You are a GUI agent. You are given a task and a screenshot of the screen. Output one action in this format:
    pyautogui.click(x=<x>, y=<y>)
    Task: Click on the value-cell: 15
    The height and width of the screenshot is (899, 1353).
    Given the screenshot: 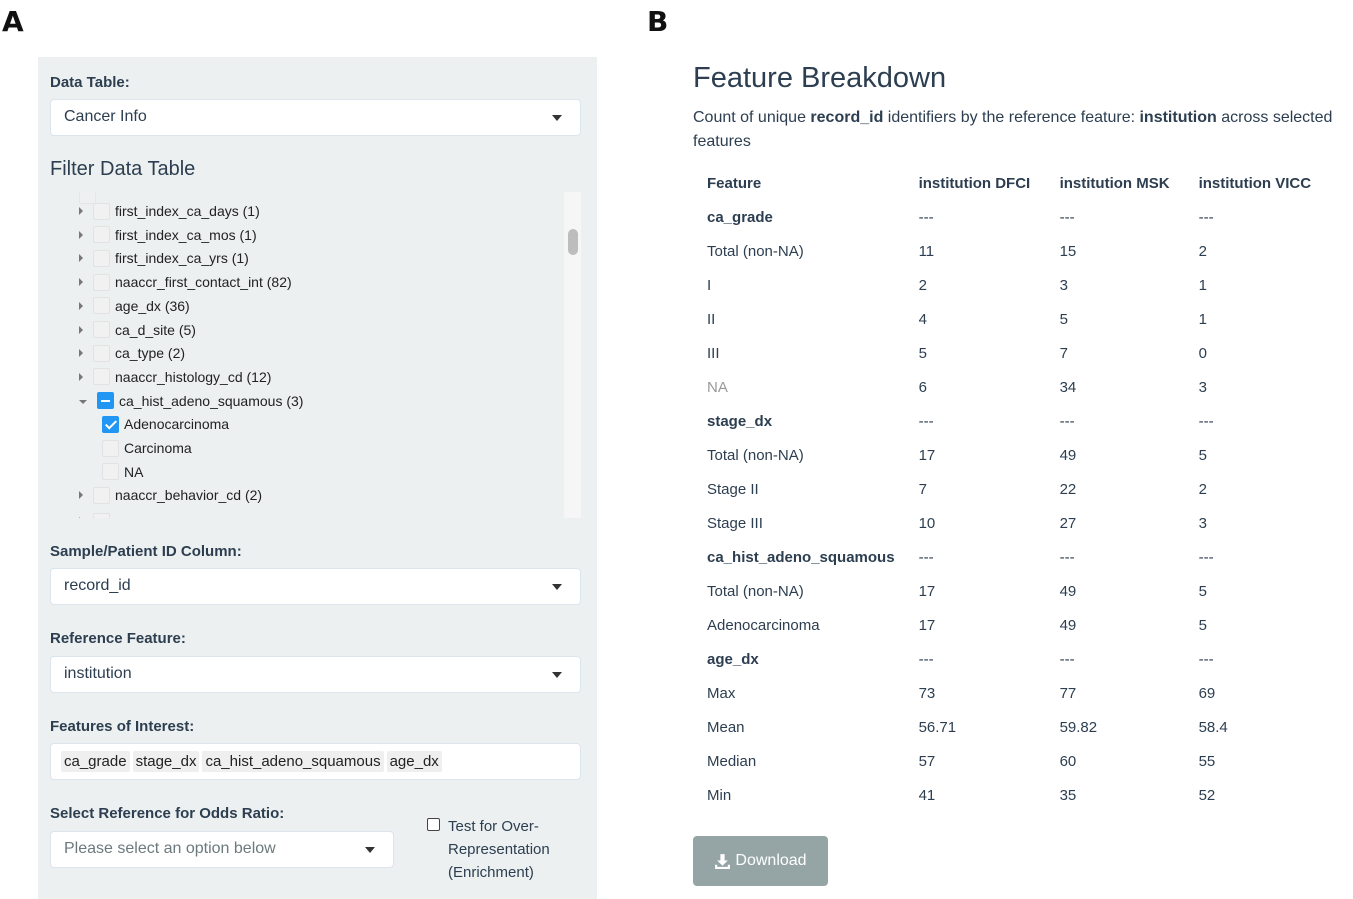 What is the action you would take?
    pyautogui.click(x=1068, y=251)
    